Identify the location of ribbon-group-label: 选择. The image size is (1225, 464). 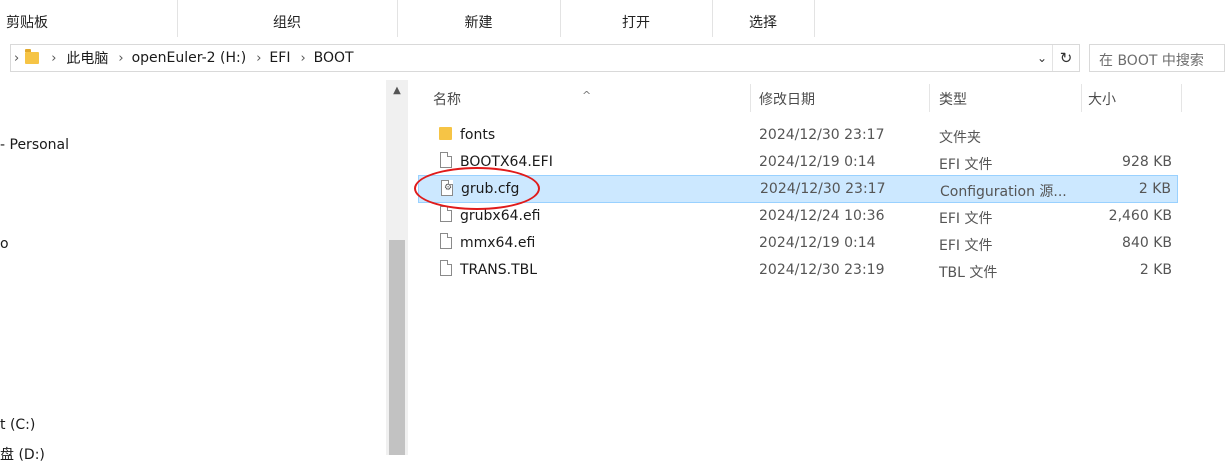
(763, 23).